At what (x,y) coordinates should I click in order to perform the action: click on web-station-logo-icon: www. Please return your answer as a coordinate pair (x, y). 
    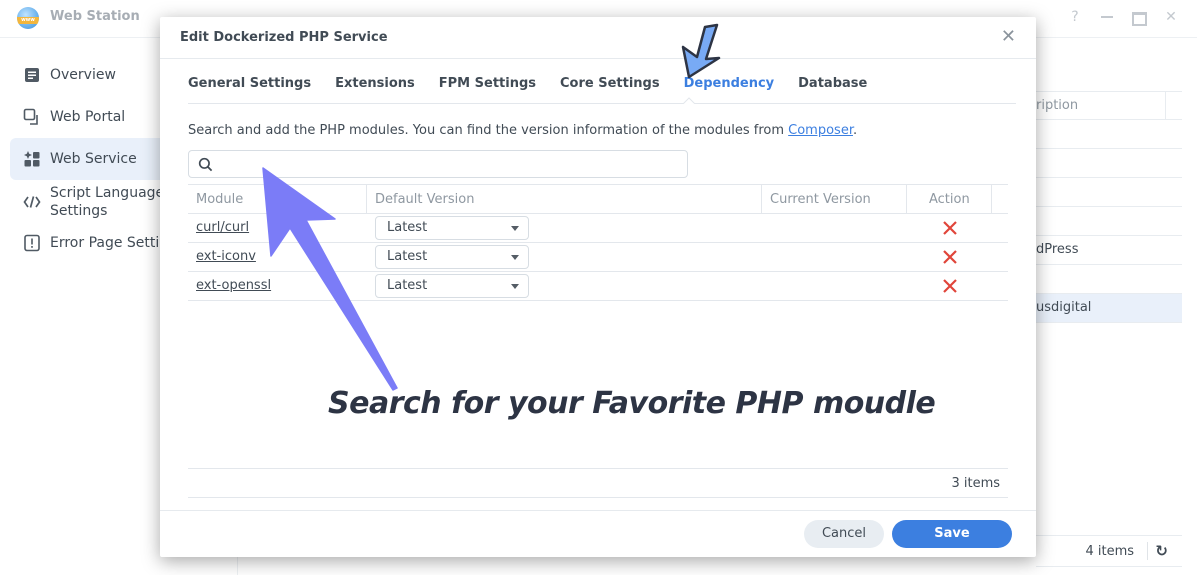
    Looking at the image, I should click on (28, 18).